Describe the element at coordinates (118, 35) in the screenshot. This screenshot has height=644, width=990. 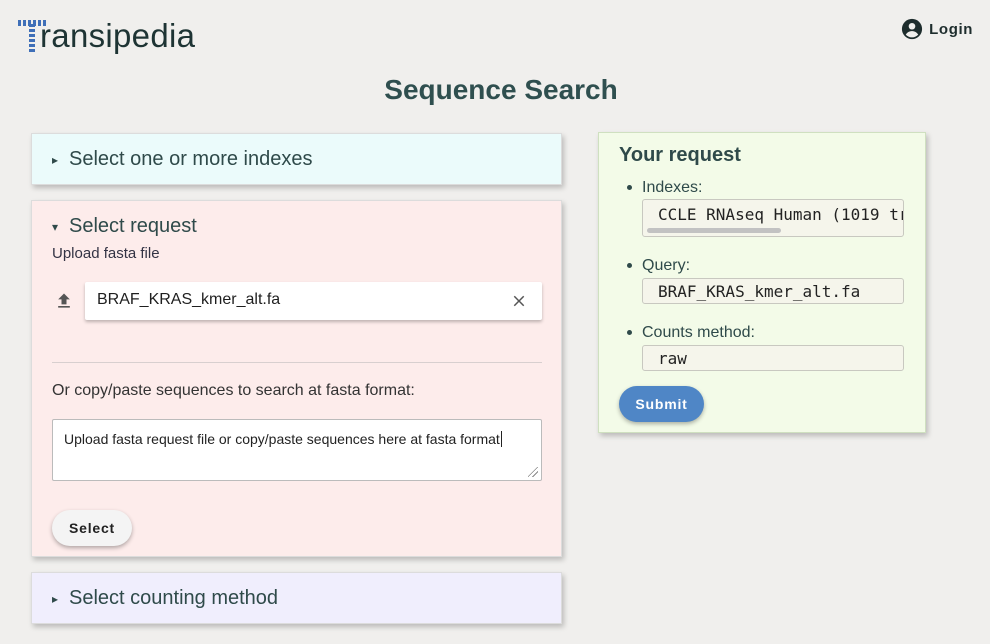
I see `logo-text: ransipedia` at that location.